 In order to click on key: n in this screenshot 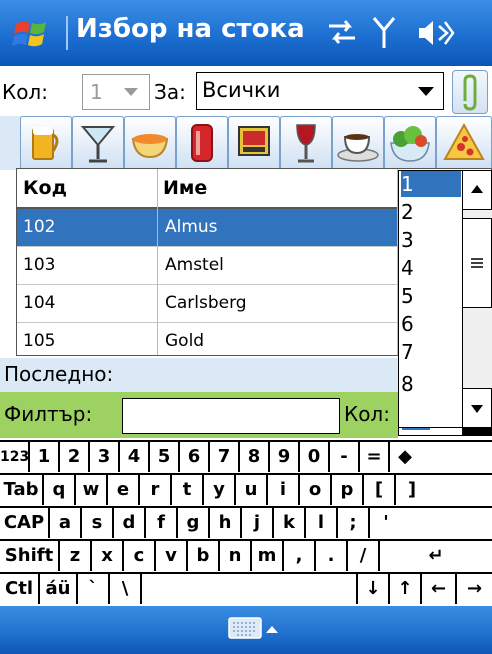, I will do `click(236, 556)`.